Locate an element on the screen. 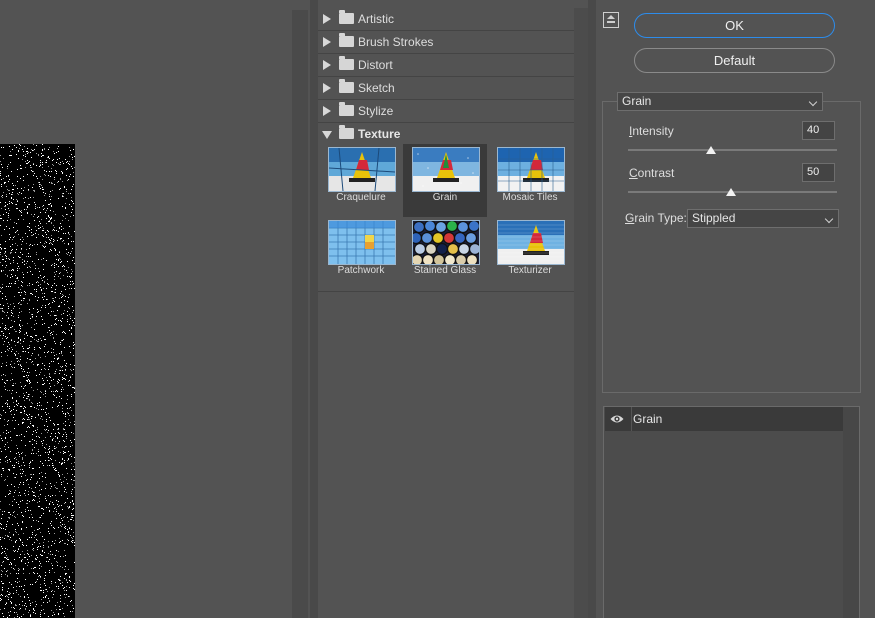  filter-thumb-grain: Grain is located at coordinates (445, 180).